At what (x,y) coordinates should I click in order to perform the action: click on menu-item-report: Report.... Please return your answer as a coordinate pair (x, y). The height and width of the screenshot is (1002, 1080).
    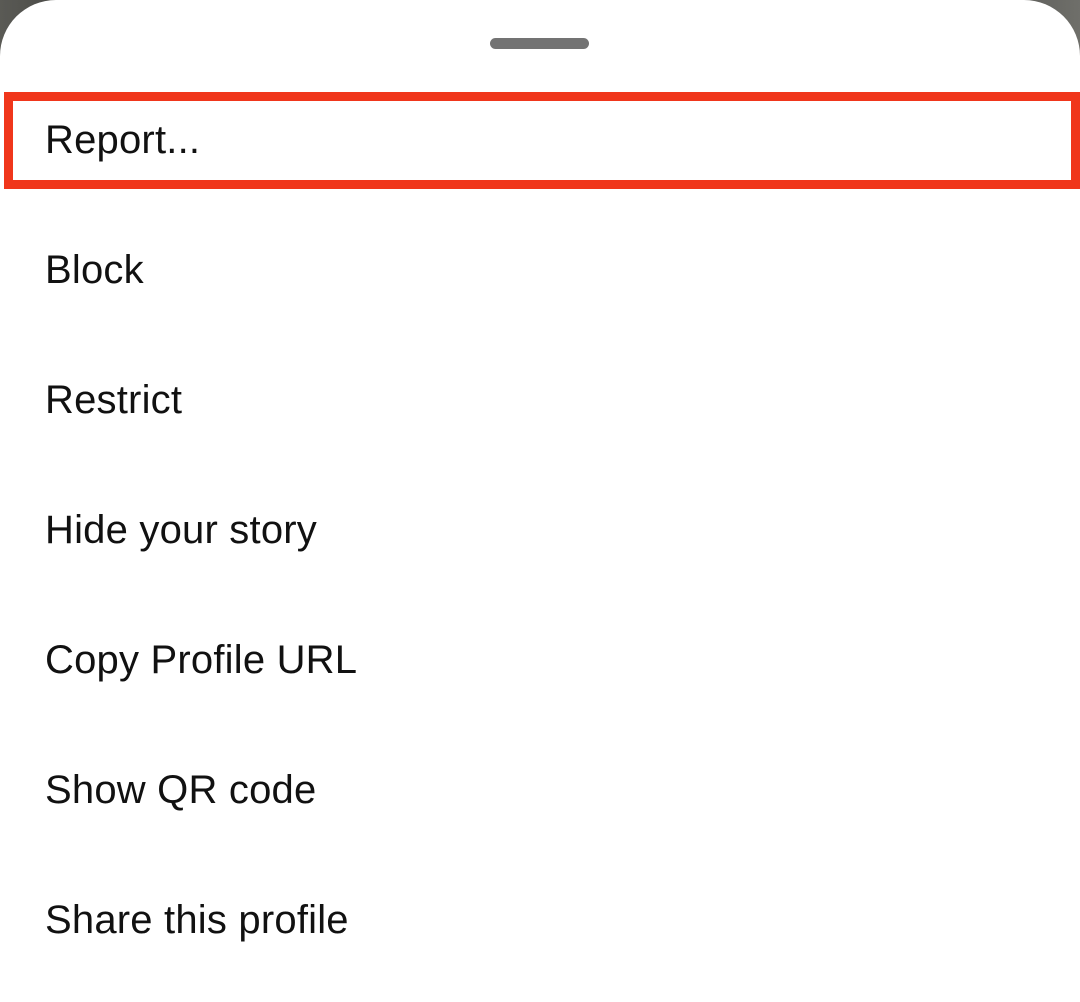
    Looking at the image, I should click on (540, 140).